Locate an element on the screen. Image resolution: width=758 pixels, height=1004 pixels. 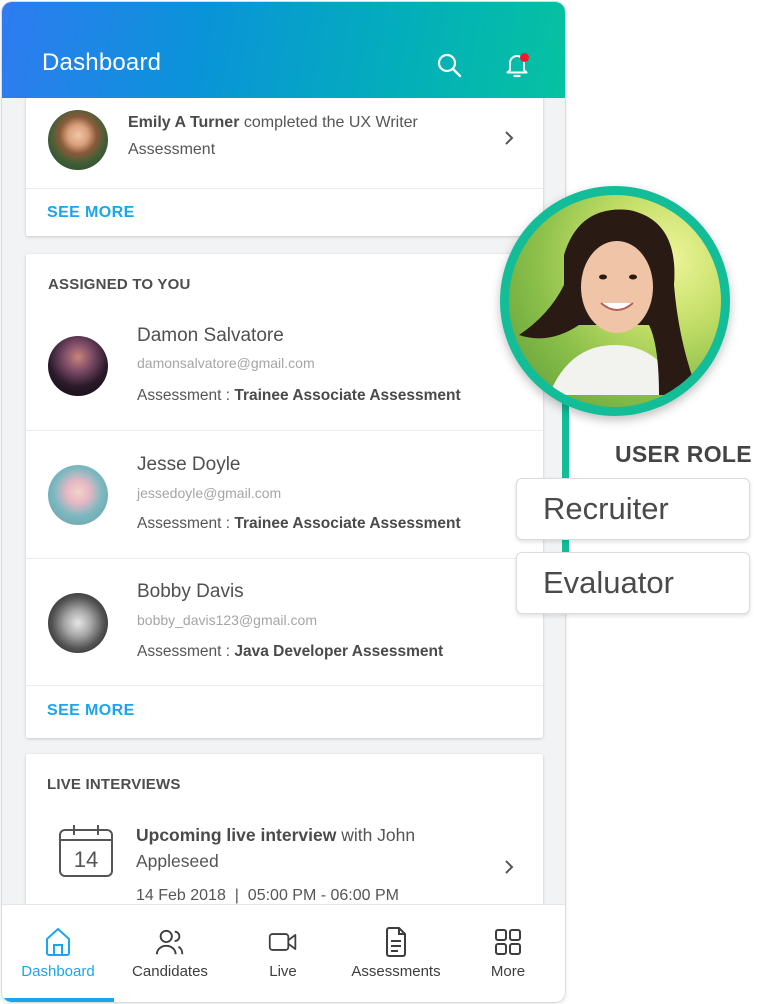
nav-label: More is located at coordinates (508, 971).